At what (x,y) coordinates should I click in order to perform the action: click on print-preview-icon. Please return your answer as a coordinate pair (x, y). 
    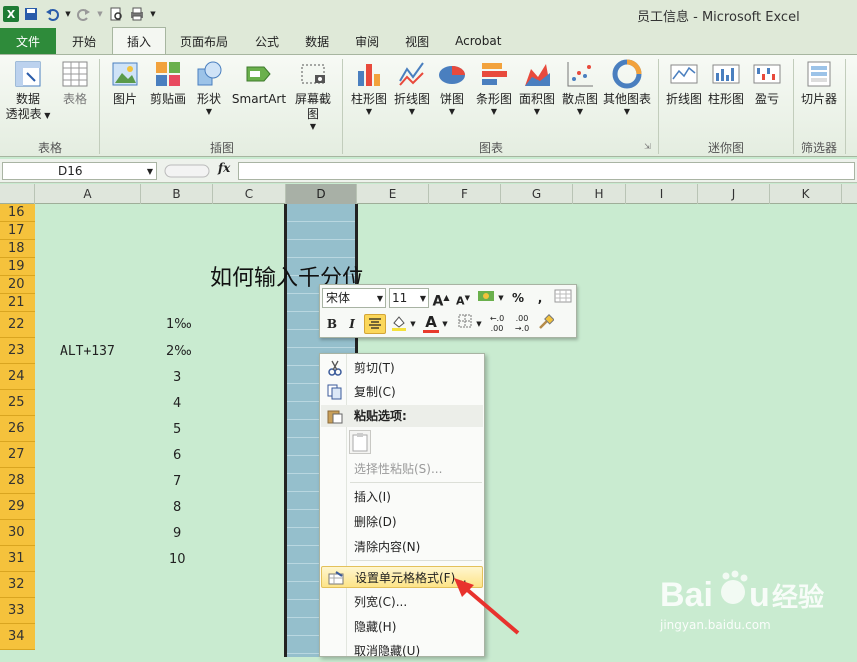
    Looking at the image, I should click on (116, 14).